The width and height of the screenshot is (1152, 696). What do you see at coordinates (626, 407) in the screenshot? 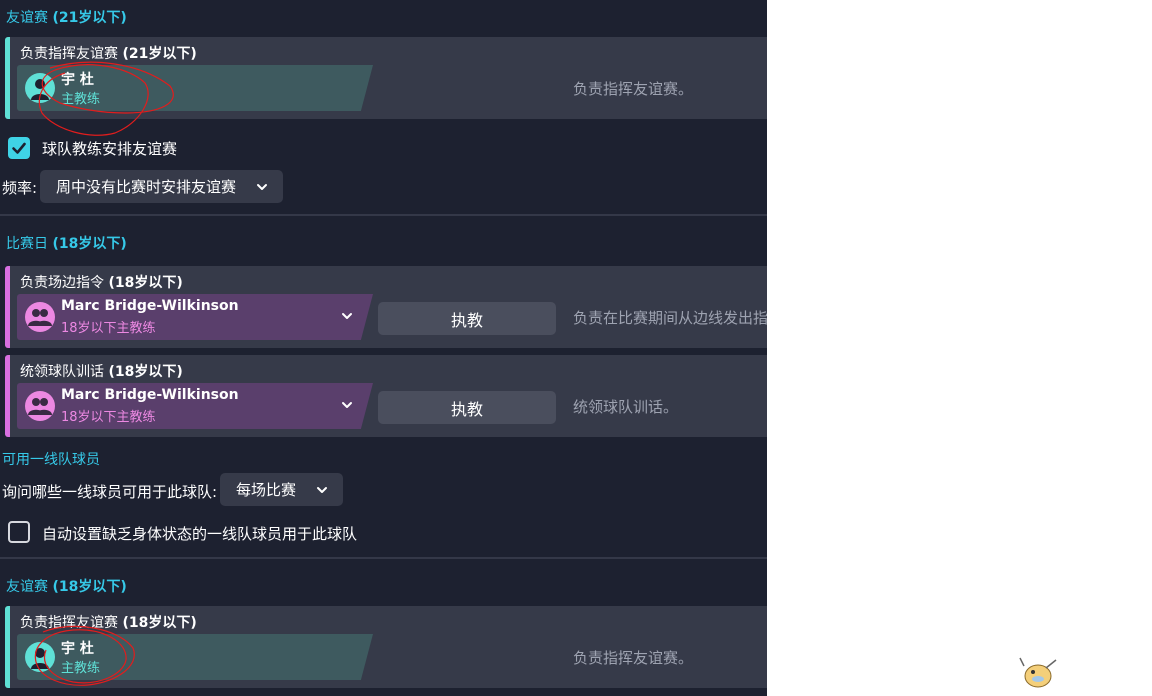
I see `card-description: 统领球队训话。` at bounding box center [626, 407].